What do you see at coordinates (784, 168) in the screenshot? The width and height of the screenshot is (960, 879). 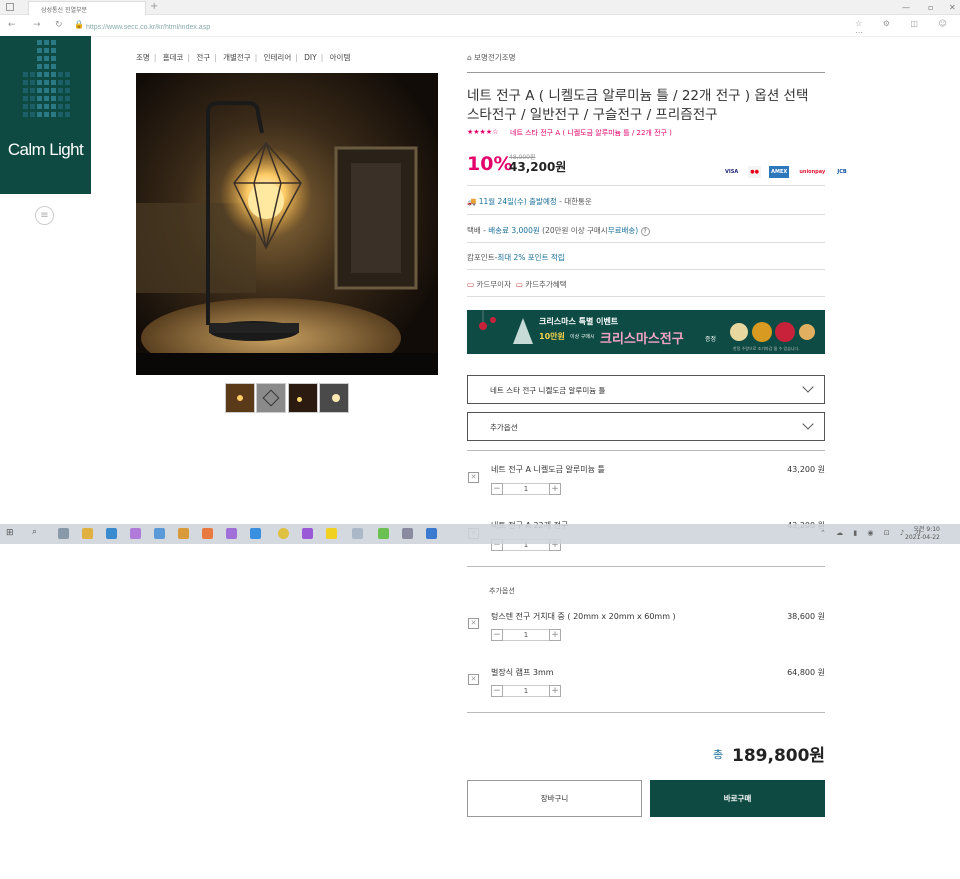 I see `payment-cards: VISA ●● AMEX unionpay JCB` at bounding box center [784, 168].